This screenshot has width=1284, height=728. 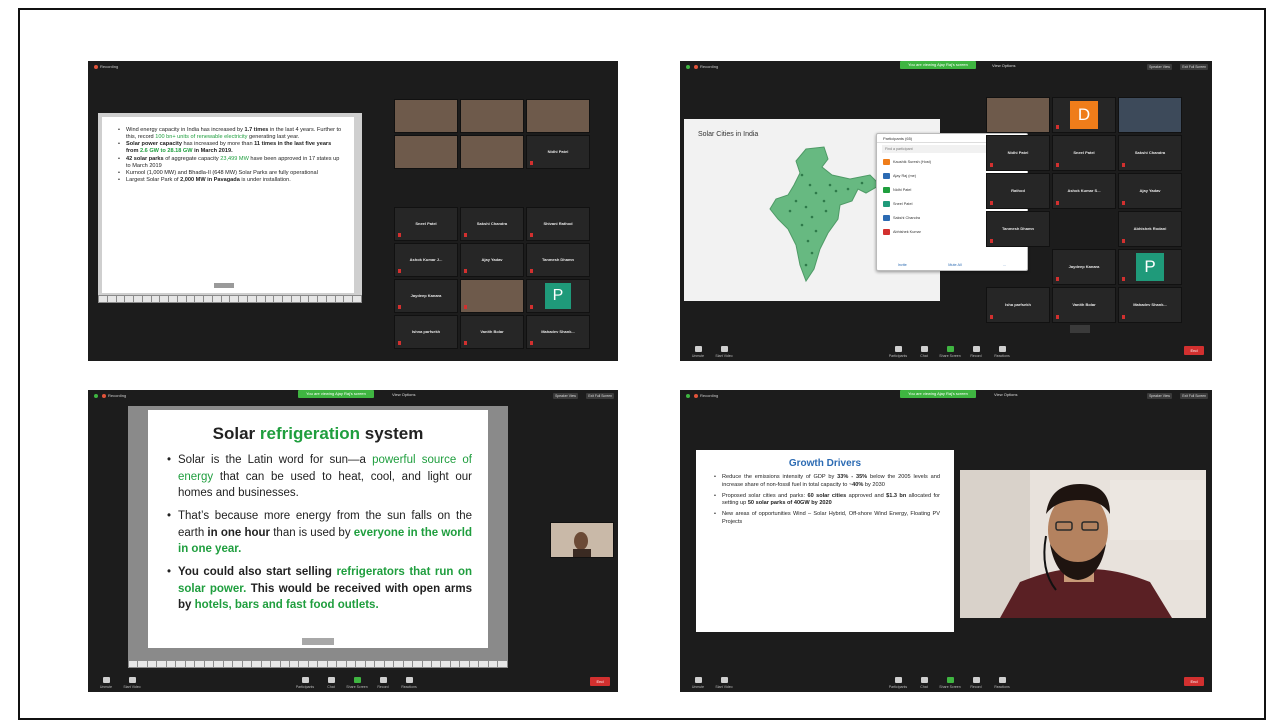 What do you see at coordinates (688, 396) in the screenshot?
I see `security-icon` at bounding box center [688, 396].